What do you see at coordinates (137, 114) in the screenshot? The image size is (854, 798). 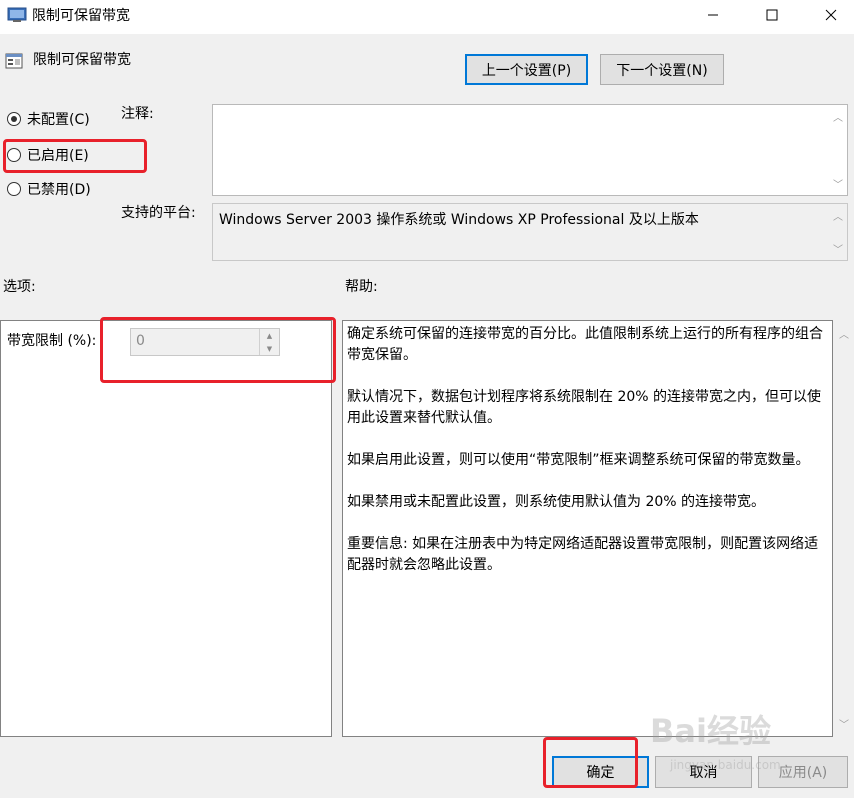 I see `comment-label: 注释:` at bounding box center [137, 114].